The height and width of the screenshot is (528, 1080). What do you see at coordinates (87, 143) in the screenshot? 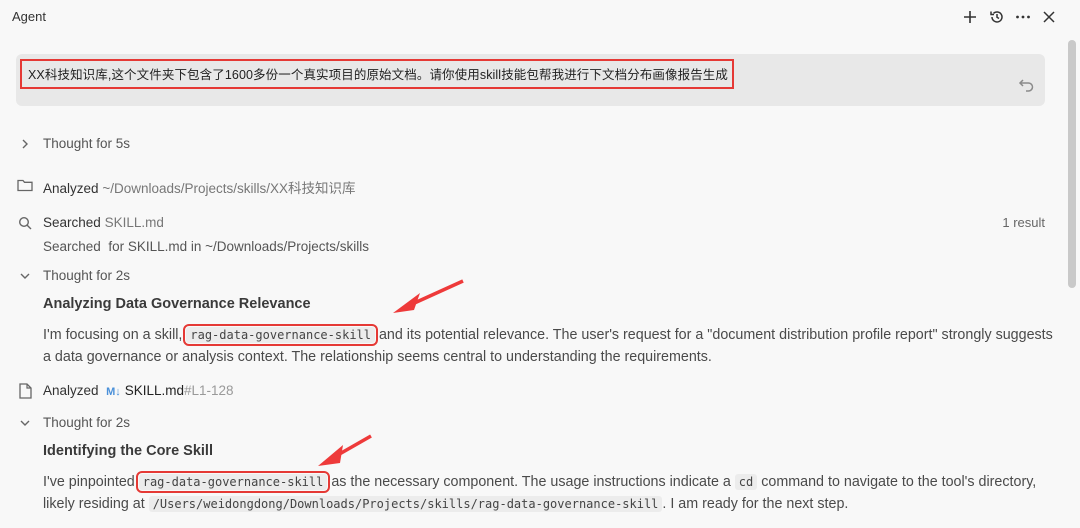
I see `thought-label: Thought for 5s` at bounding box center [87, 143].